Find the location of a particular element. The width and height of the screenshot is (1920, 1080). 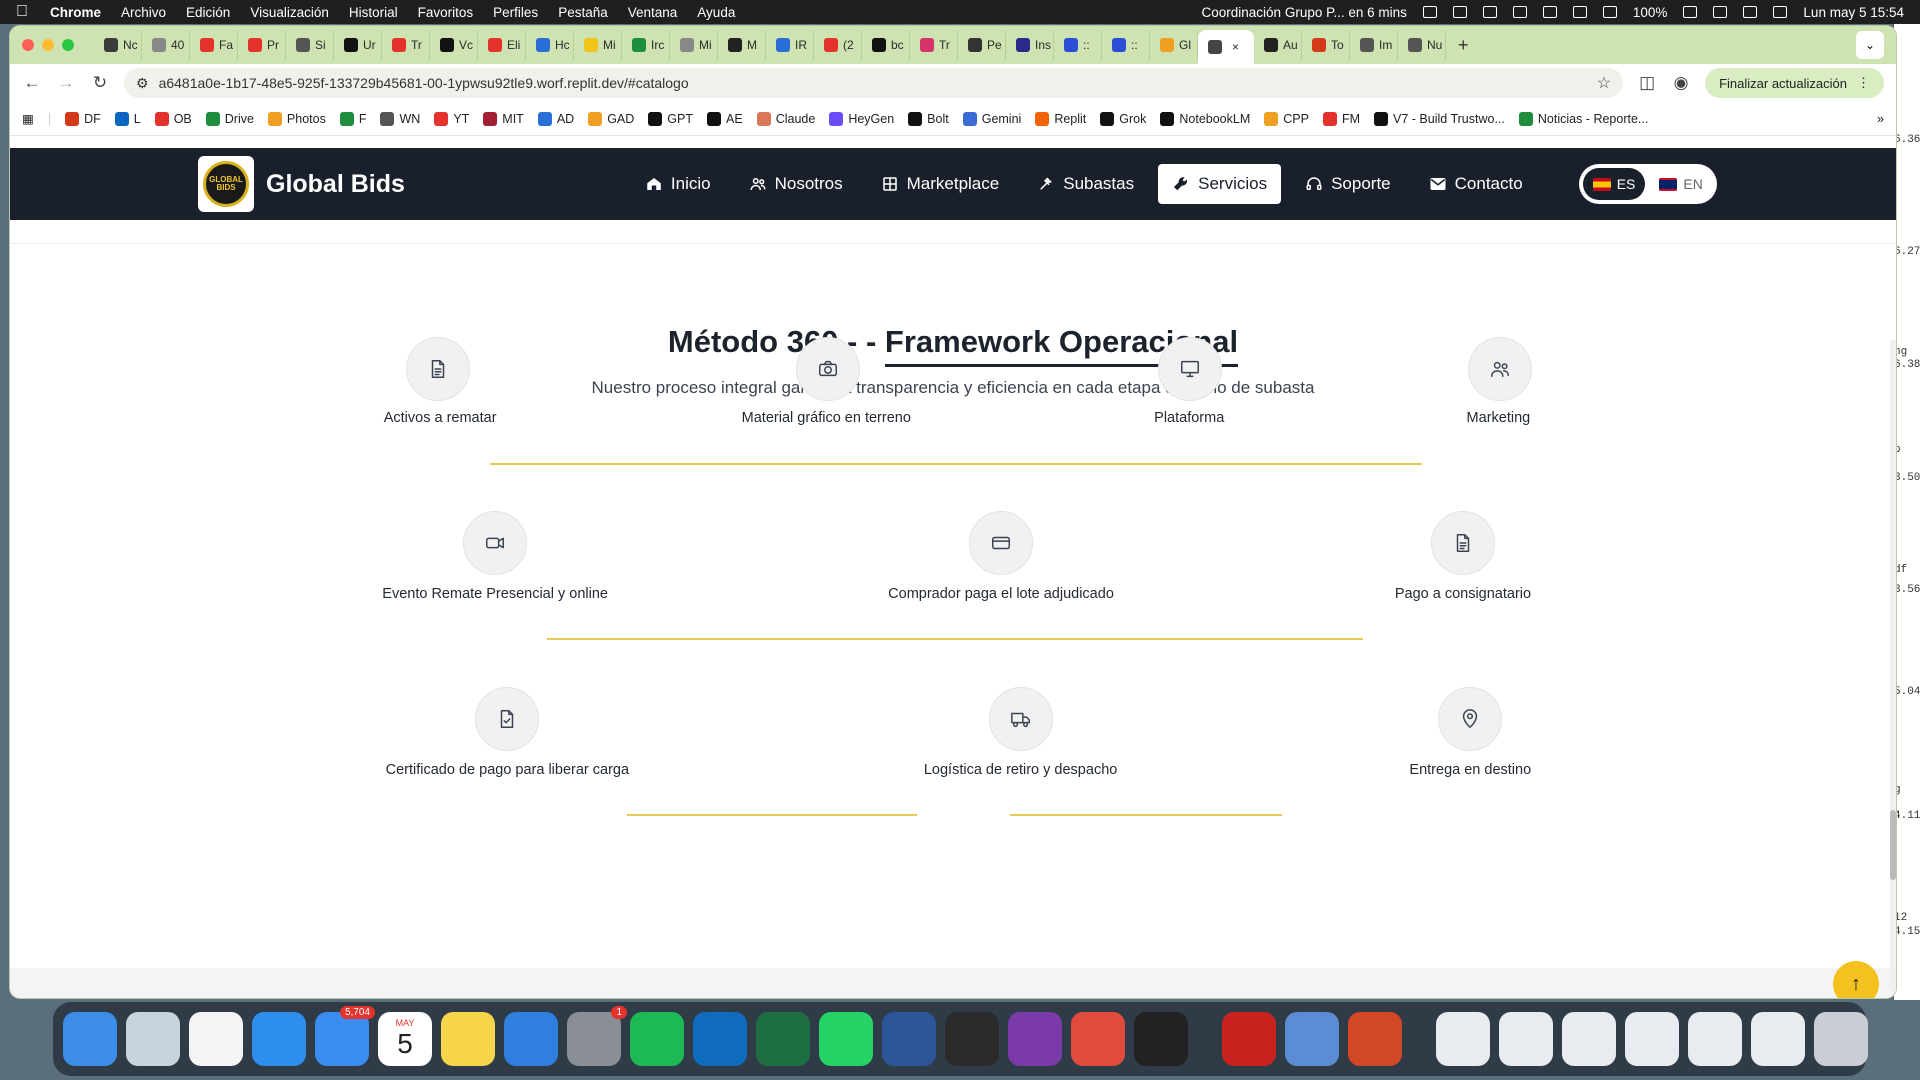

tab-search-chevron-icon: ⌄ is located at coordinates (1870, 45).